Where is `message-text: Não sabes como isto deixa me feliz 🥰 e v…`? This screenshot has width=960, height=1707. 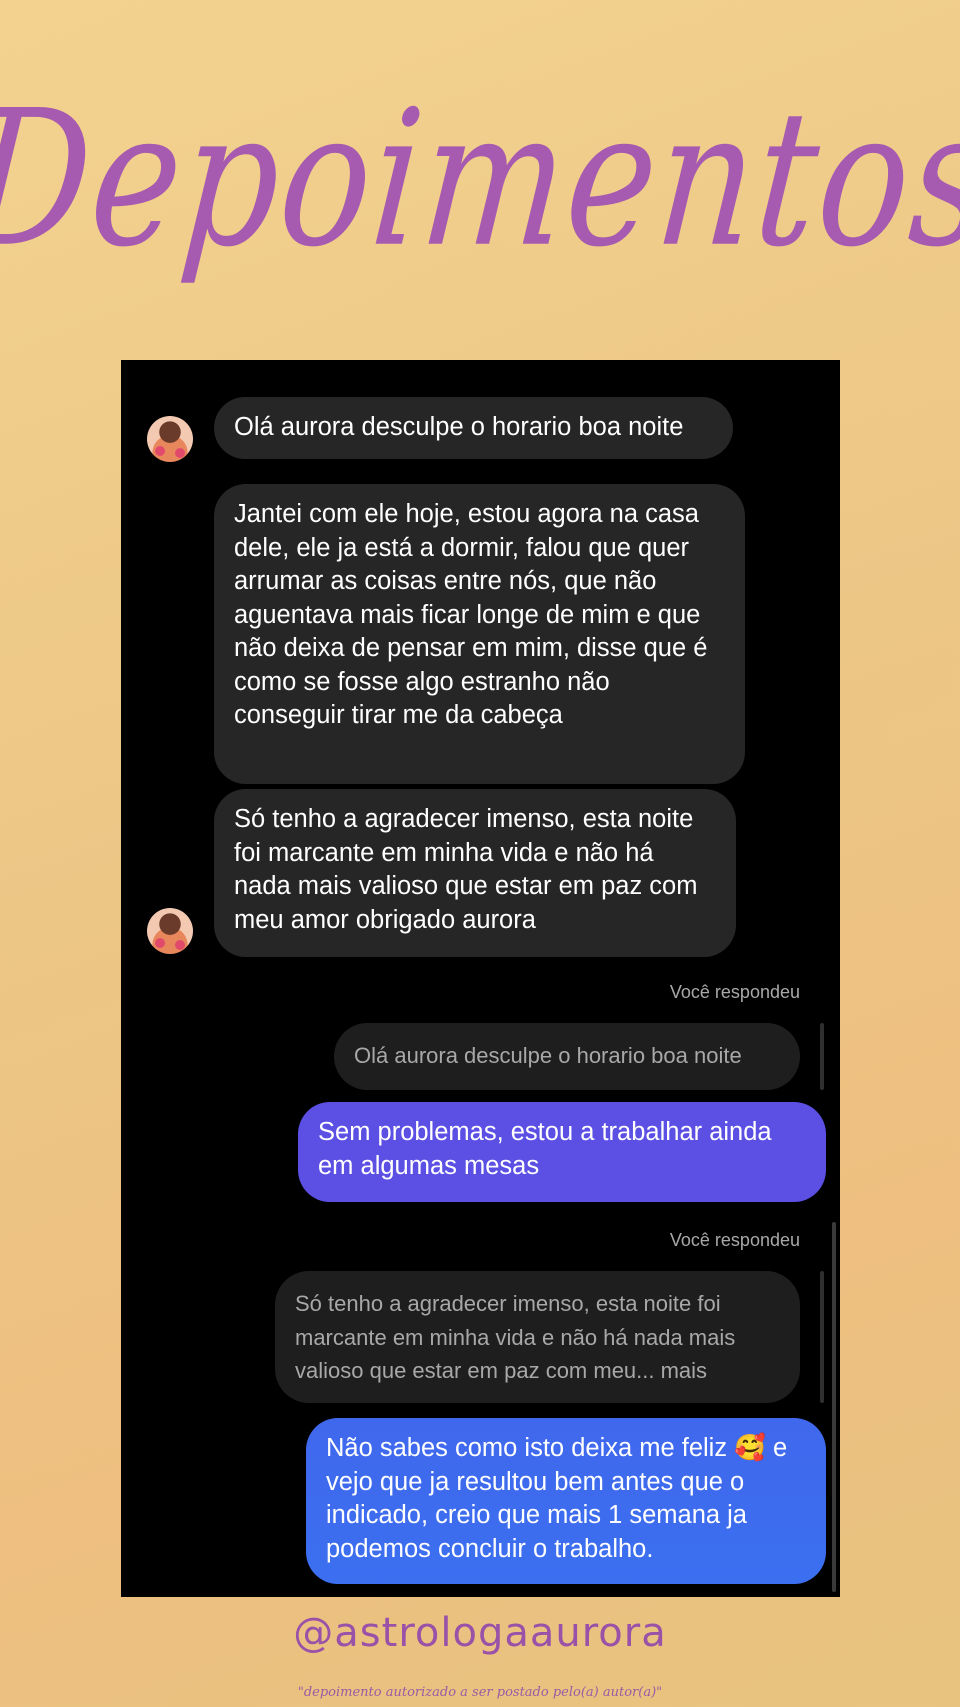 message-text: Não sabes como isto deixa me feliz 🥰 e v… is located at coordinates (557, 1498).